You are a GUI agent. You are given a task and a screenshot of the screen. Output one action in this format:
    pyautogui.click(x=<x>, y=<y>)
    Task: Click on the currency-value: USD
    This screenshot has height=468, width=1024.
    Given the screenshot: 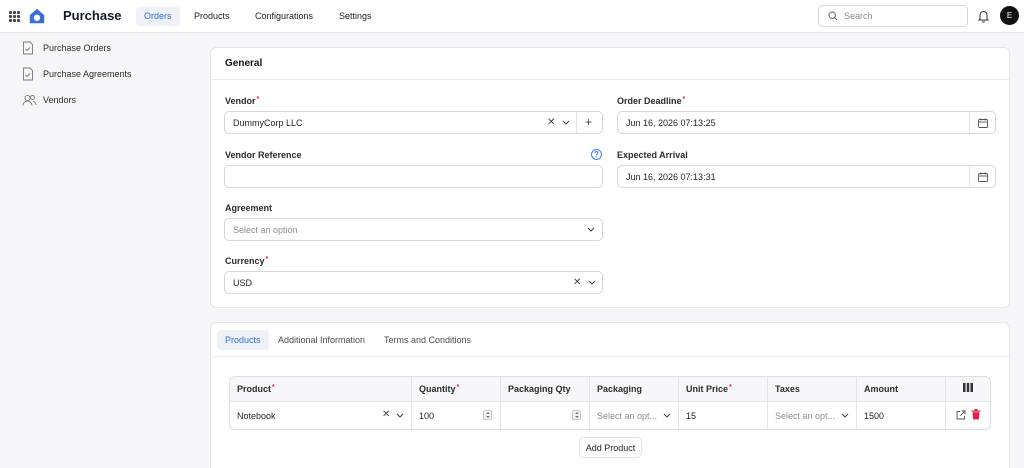 What is the action you would take?
    pyautogui.click(x=243, y=283)
    